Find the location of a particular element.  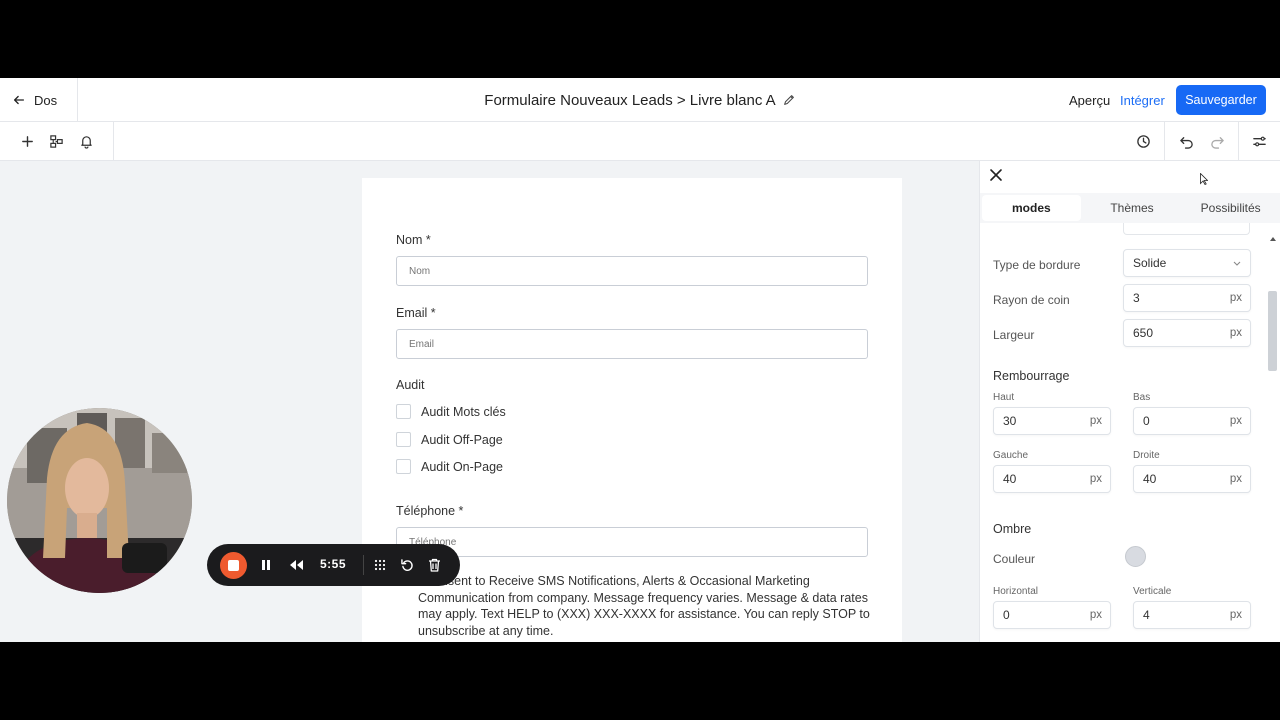

save-button: Sauvegarder is located at coordinates (1221, 100).